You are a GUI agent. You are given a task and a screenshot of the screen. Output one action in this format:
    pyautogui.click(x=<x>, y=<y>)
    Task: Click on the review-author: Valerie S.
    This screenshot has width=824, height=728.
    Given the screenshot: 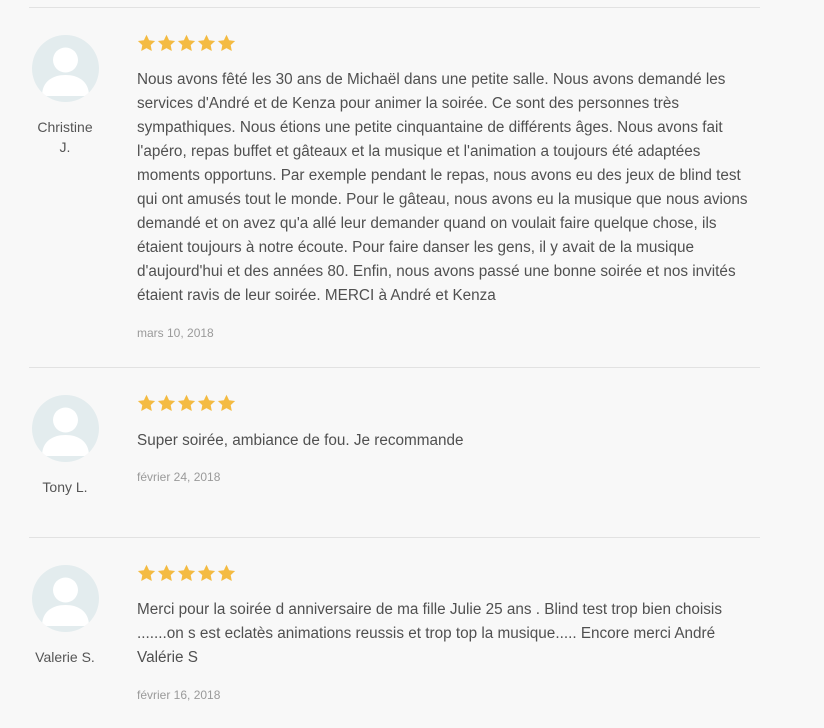 What is the action you would take?
    pyautogui.click(x=65, y=616)
    